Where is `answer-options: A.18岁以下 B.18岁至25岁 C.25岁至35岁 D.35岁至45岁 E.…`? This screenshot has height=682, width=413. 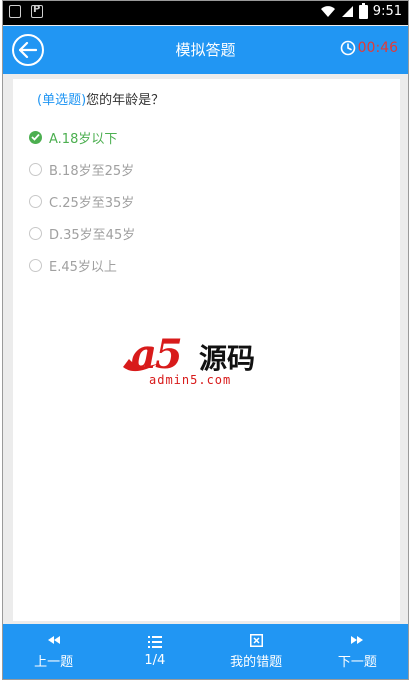
answer-options: A.18岁以下 B.18岁至25岁 C.25岁至35岁 D.35岁至45岁 E.… is located at coordinates (82, 201).